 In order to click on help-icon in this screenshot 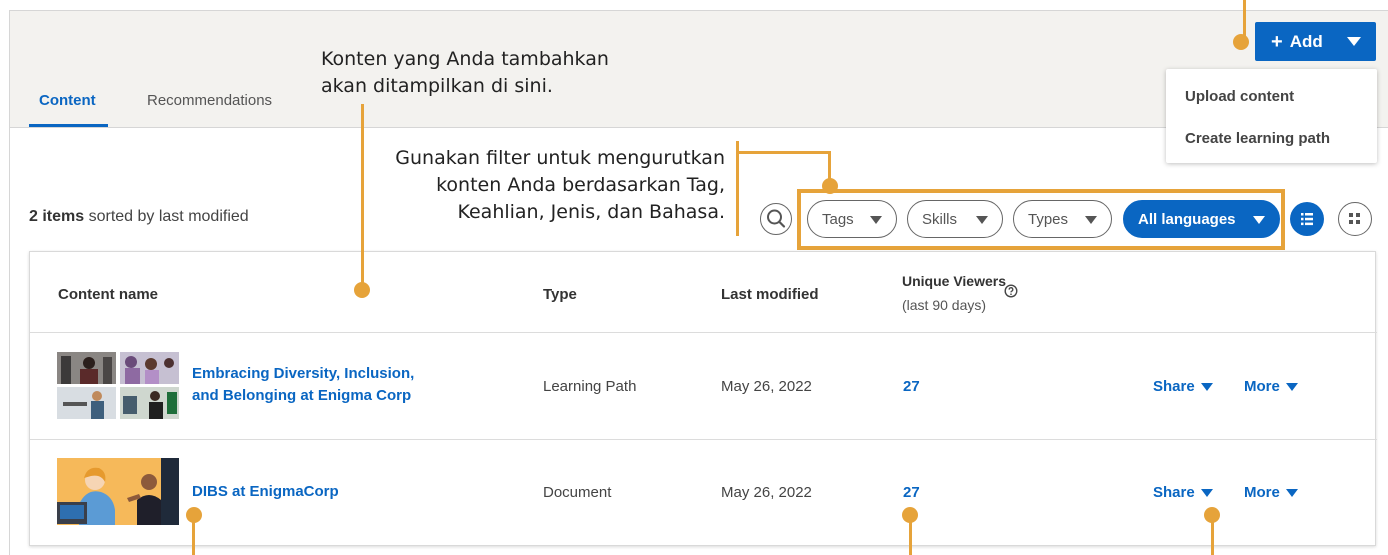, I will do `click(1011, 291)`.